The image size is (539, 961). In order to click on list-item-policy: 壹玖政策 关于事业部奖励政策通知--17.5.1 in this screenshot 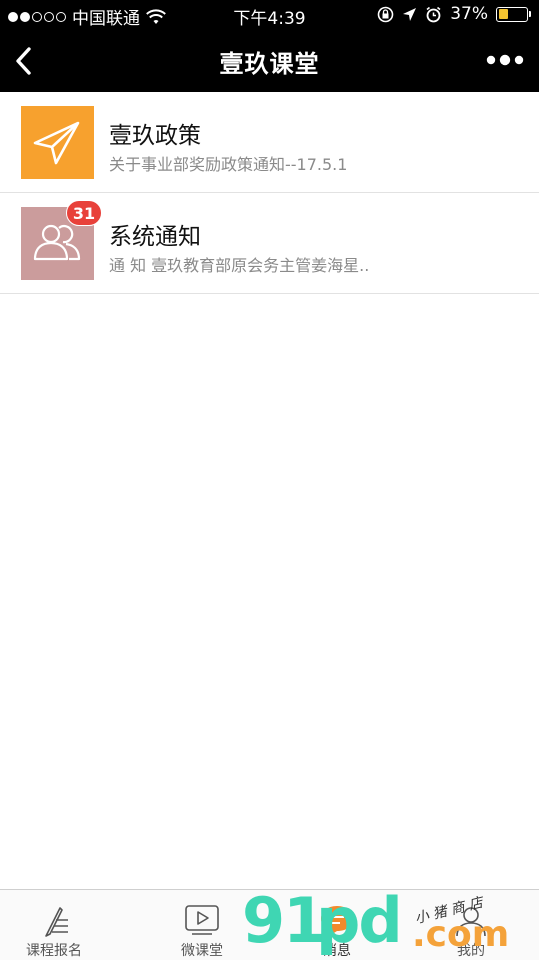, I will do `click(269, 142)`.